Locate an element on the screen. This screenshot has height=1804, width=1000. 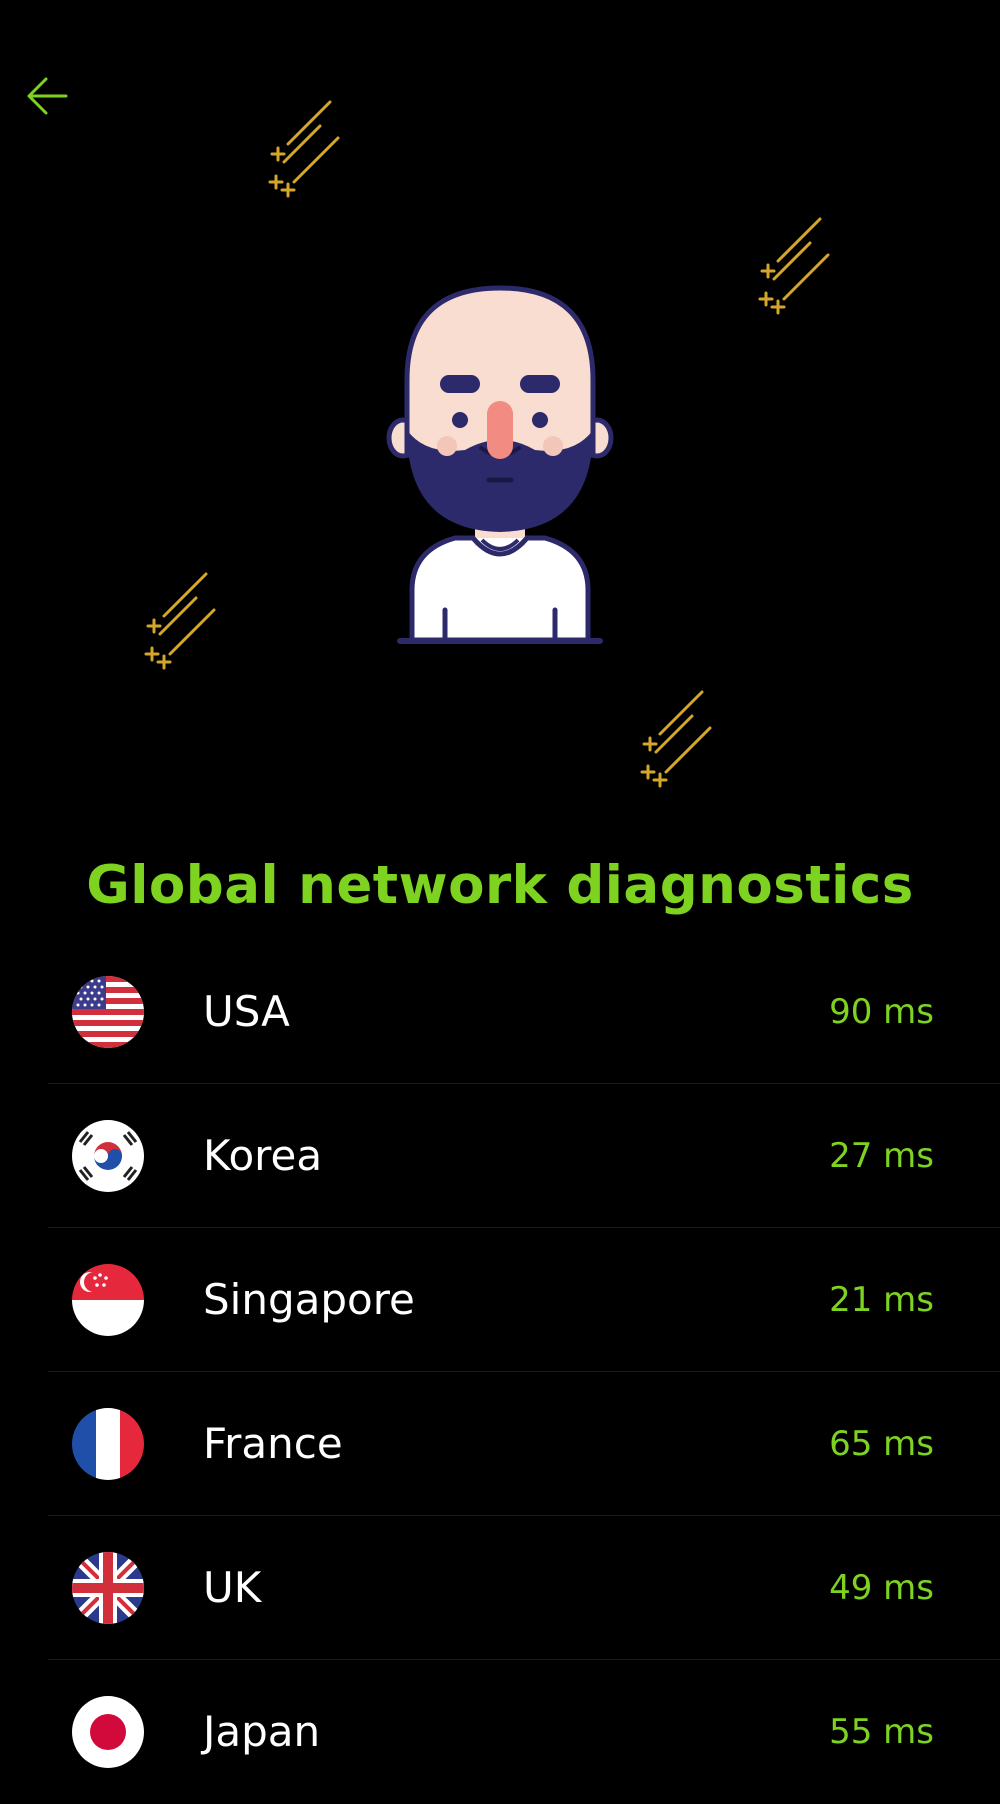
page-title: Global network diagnostics is located at coordinates (500, 885).